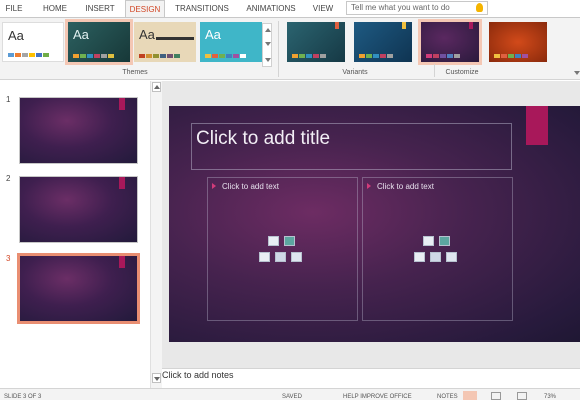 This screenshot has width=580, height=400. Describe the element at coordinates (23, 397) in the screenshot. I see `slide-count: SLIDE 3 OF 3` at that location.